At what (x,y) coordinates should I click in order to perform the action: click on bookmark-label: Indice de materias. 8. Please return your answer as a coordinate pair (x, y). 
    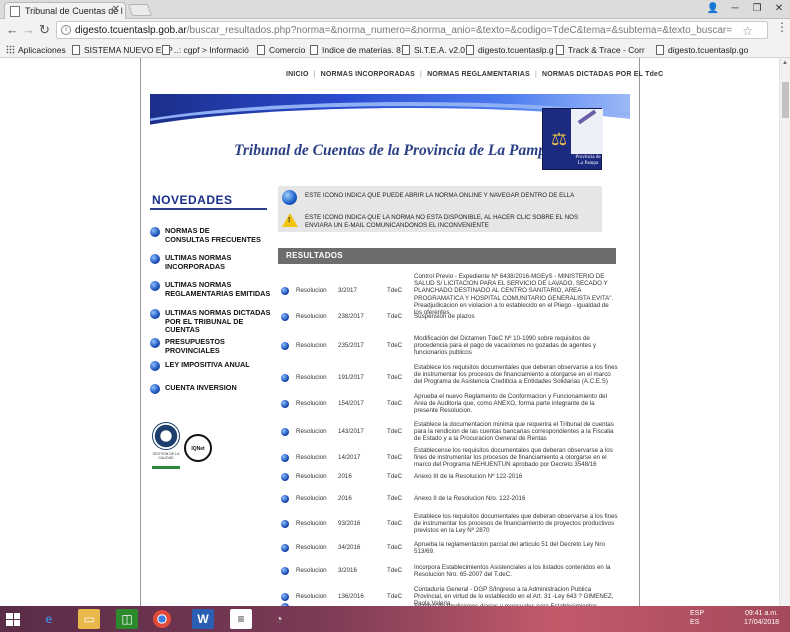
    Looking at the image, I should click on (361, 50).